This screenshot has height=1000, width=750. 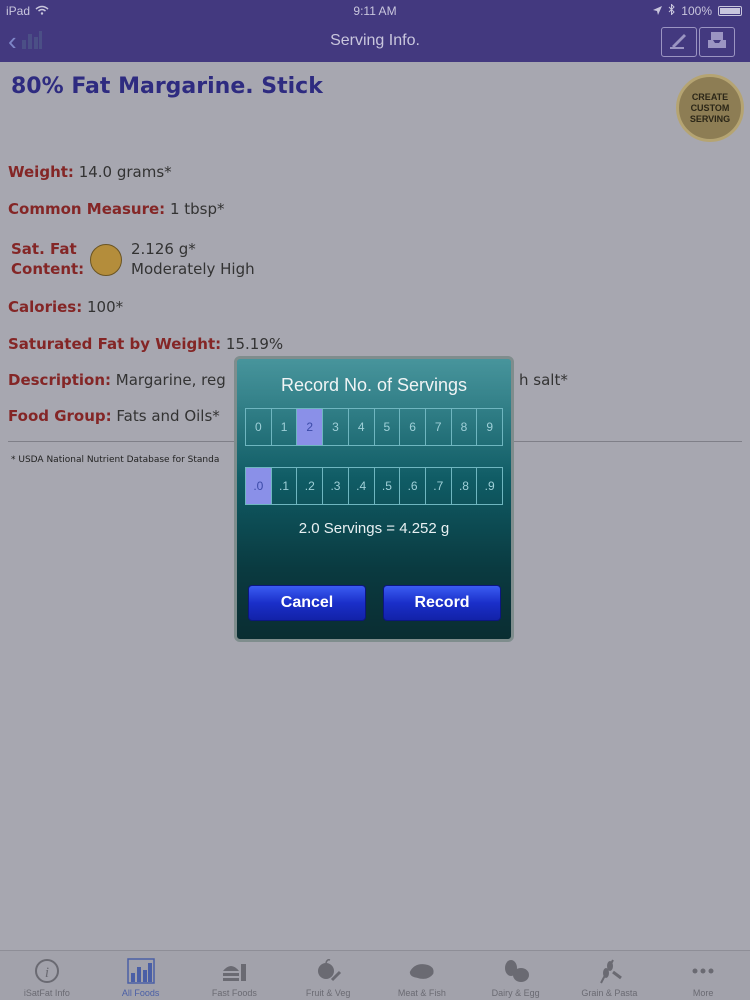 I want to click on apple-icon, so click(x=328, y=971).